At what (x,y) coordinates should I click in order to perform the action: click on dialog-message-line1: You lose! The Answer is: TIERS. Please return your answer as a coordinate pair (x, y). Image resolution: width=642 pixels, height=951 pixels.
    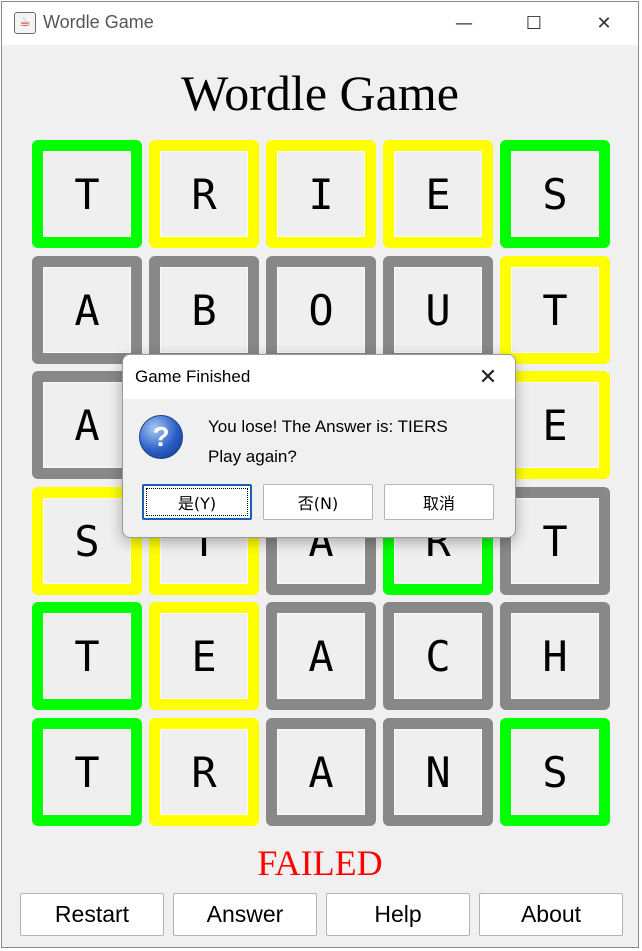
    Looking at the image, I should click on (328, 426).